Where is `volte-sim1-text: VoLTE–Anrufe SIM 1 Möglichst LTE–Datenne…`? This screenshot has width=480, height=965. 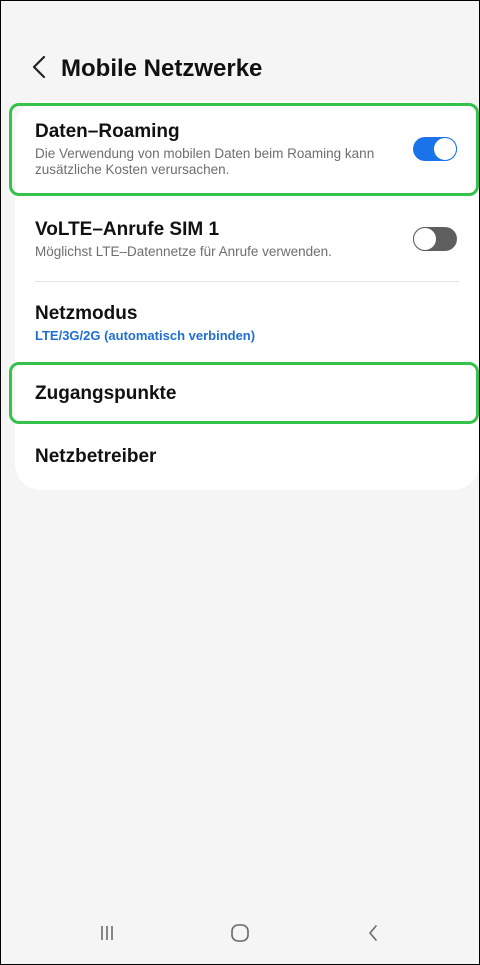
volte-sim1-text: VoLTE–Anrufe SIM 1 Möglichst LTE–Datenne… is located at coordinates (216, 239).